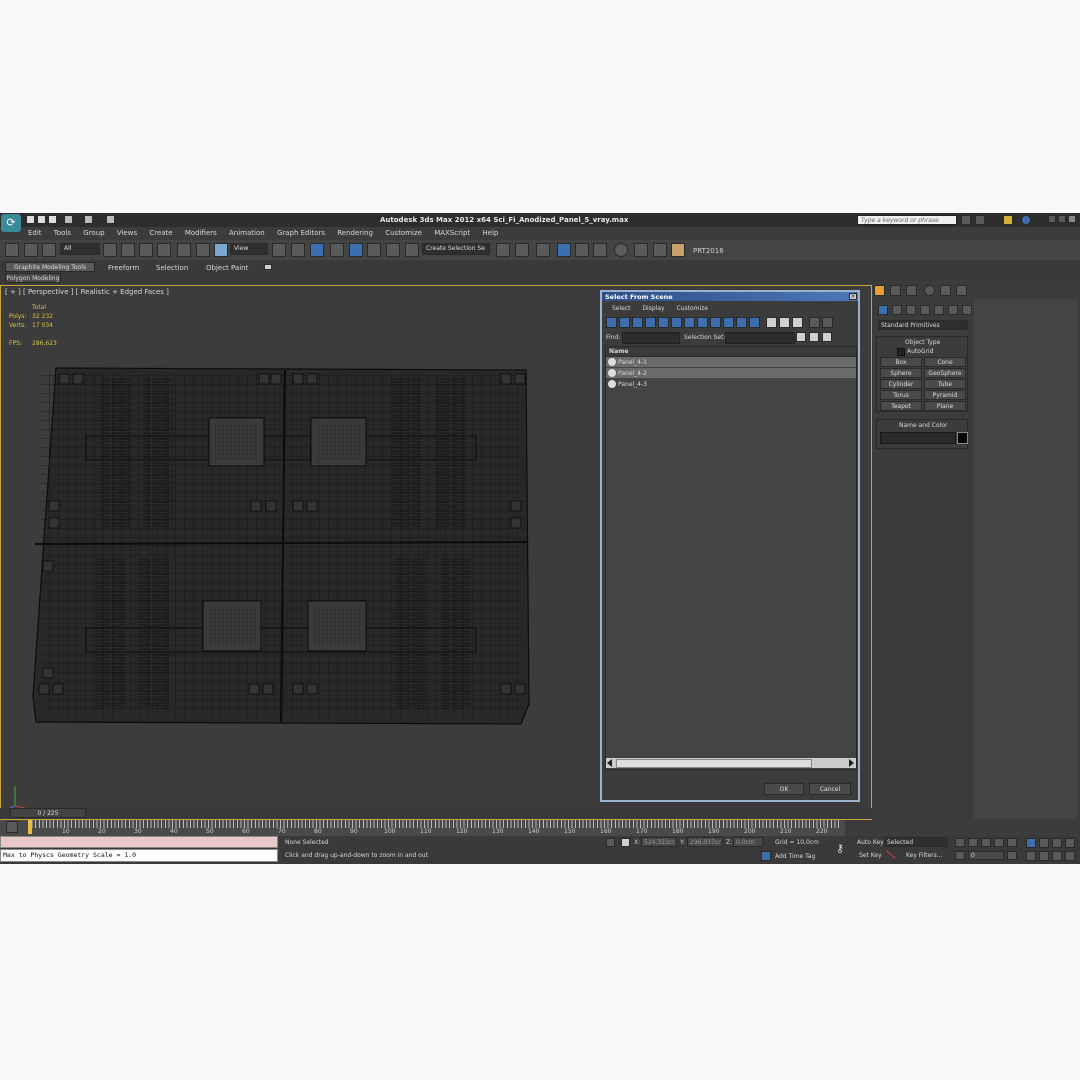 The height and width of the screenshot is (1080, 1080). Describe the element at coordinates (901, 384) in the screenshot. I see `cylinder-button: Cylinder` at that location.